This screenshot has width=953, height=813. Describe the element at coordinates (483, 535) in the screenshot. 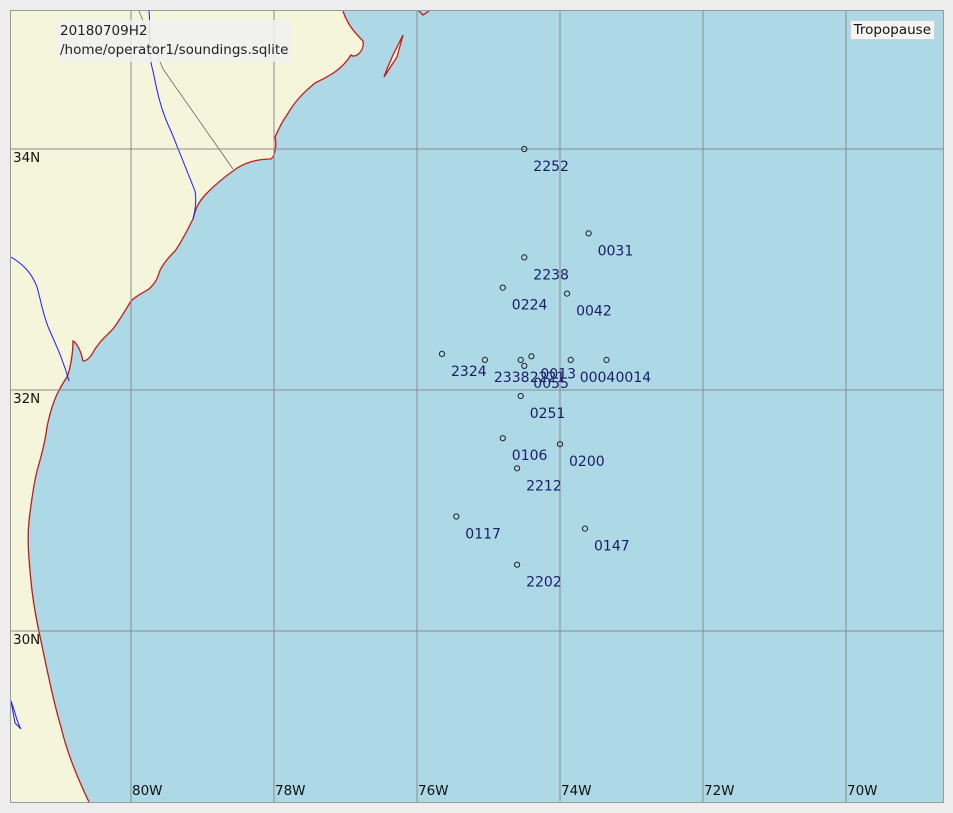

I see `station-label-0117: 0117` at that location.